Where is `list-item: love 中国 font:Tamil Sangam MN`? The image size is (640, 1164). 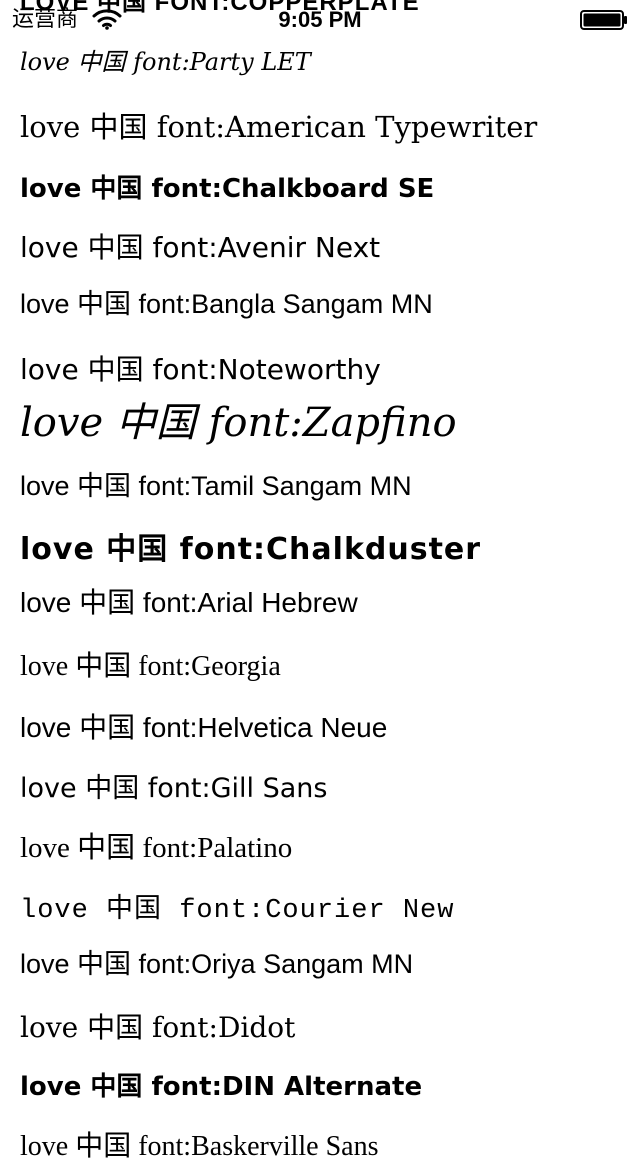 list-item: love 中国 font:Tamil Sangam MN is located at coordinates (216, 486).